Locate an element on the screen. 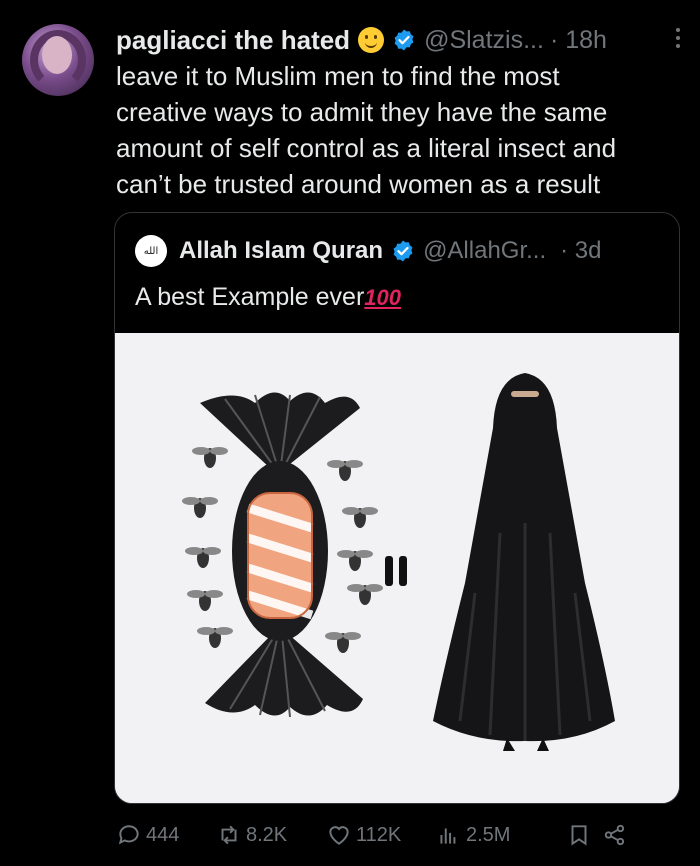  author-name: pagliacci the hated is located at coordinates (233, 40).